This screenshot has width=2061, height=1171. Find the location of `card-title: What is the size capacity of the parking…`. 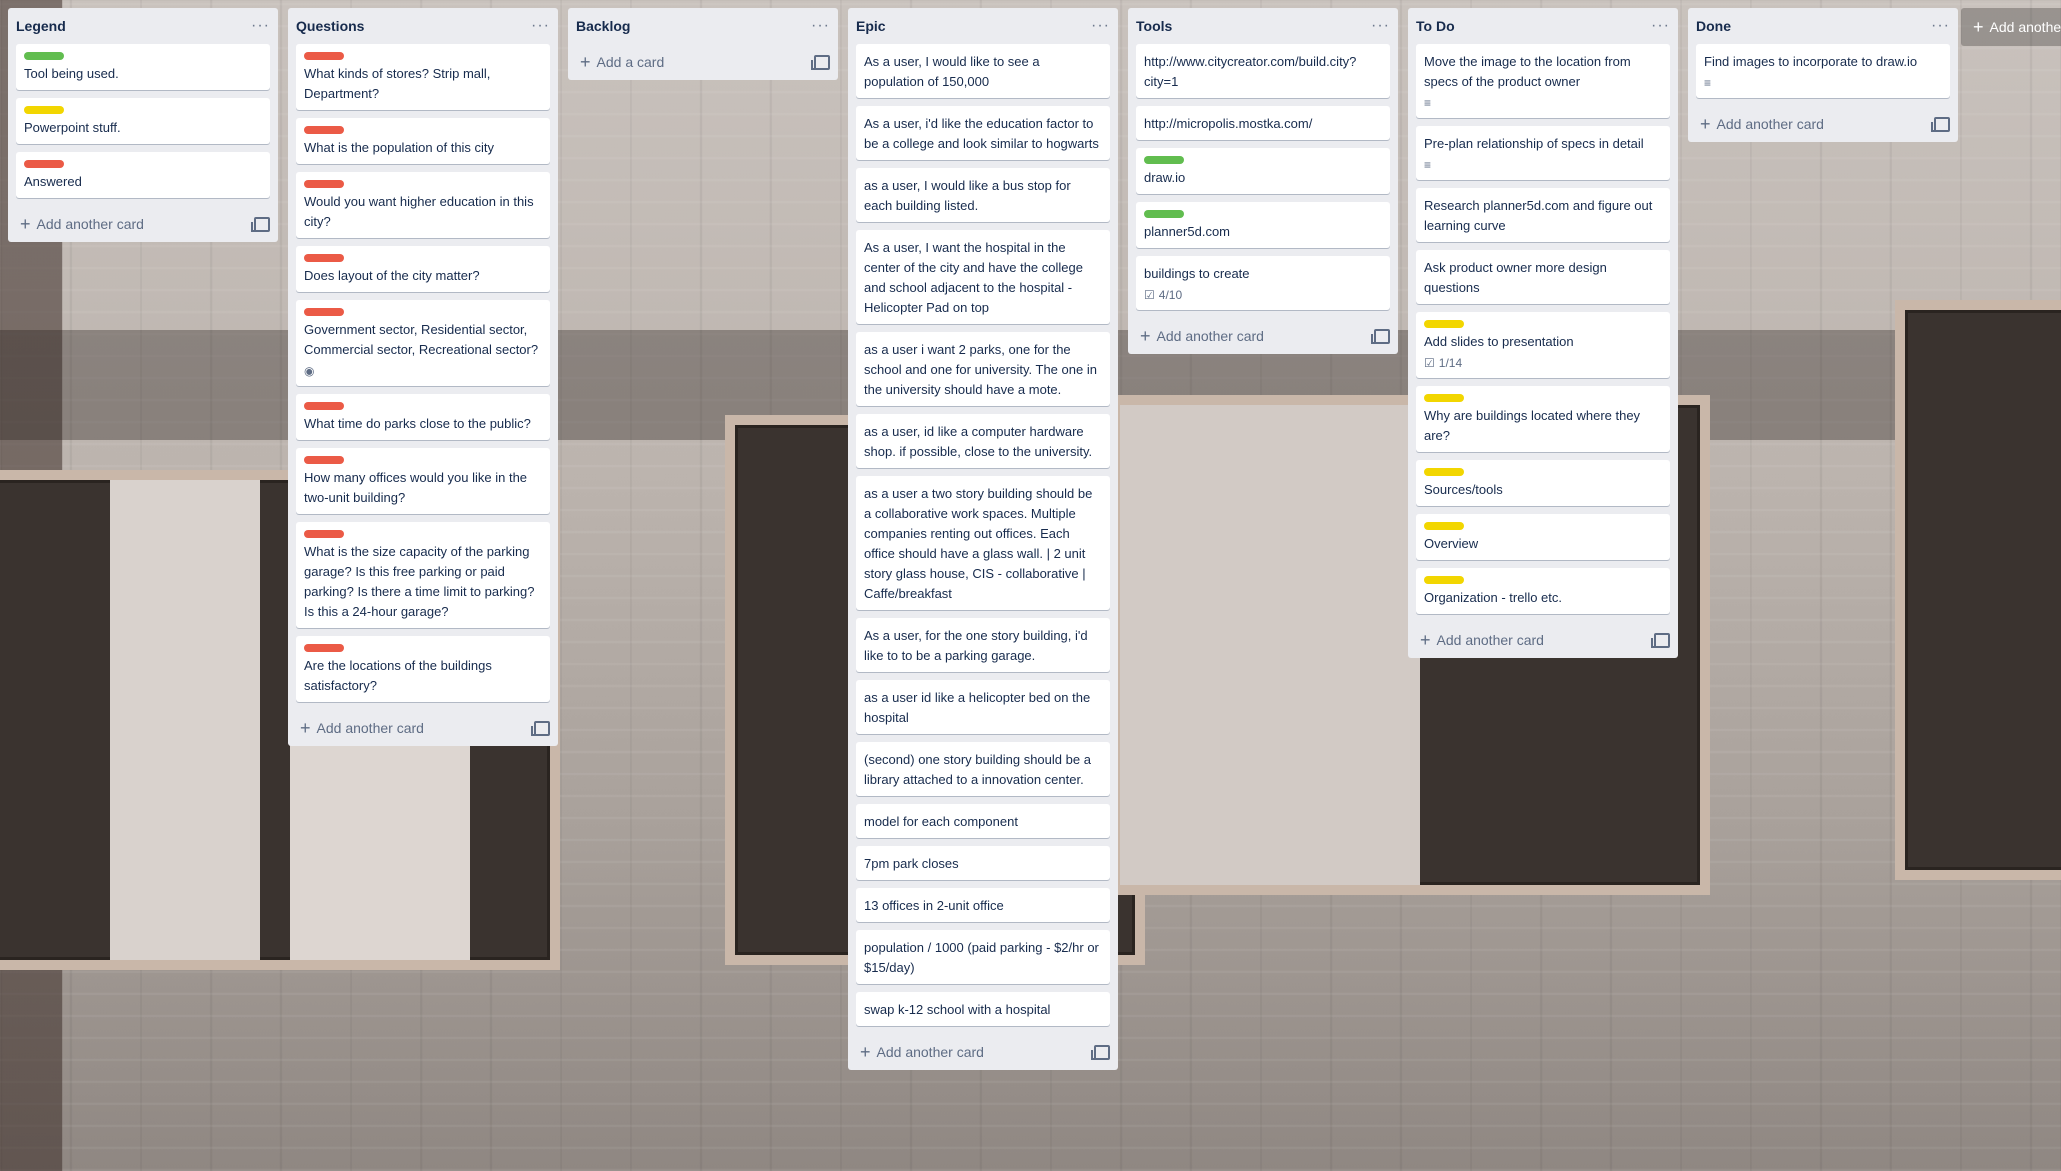

card-title: What is the size capacity of the parking… is located at coordinates (419, 581).